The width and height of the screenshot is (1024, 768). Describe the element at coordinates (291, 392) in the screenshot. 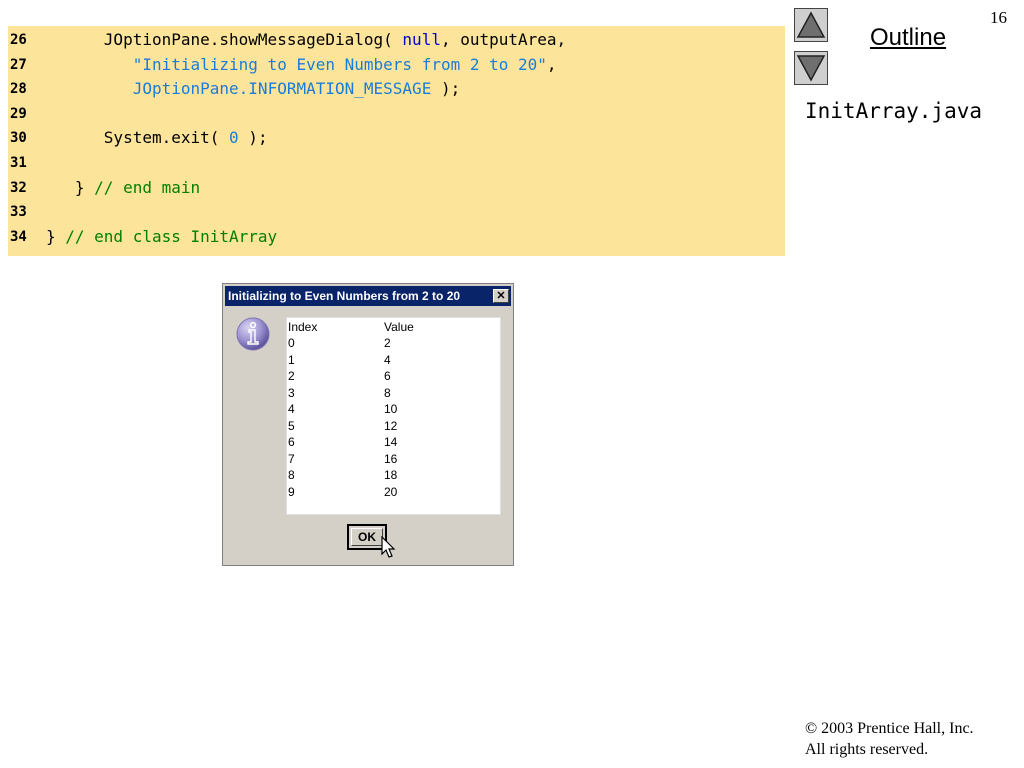

I see `index-cell: 3` at that location.